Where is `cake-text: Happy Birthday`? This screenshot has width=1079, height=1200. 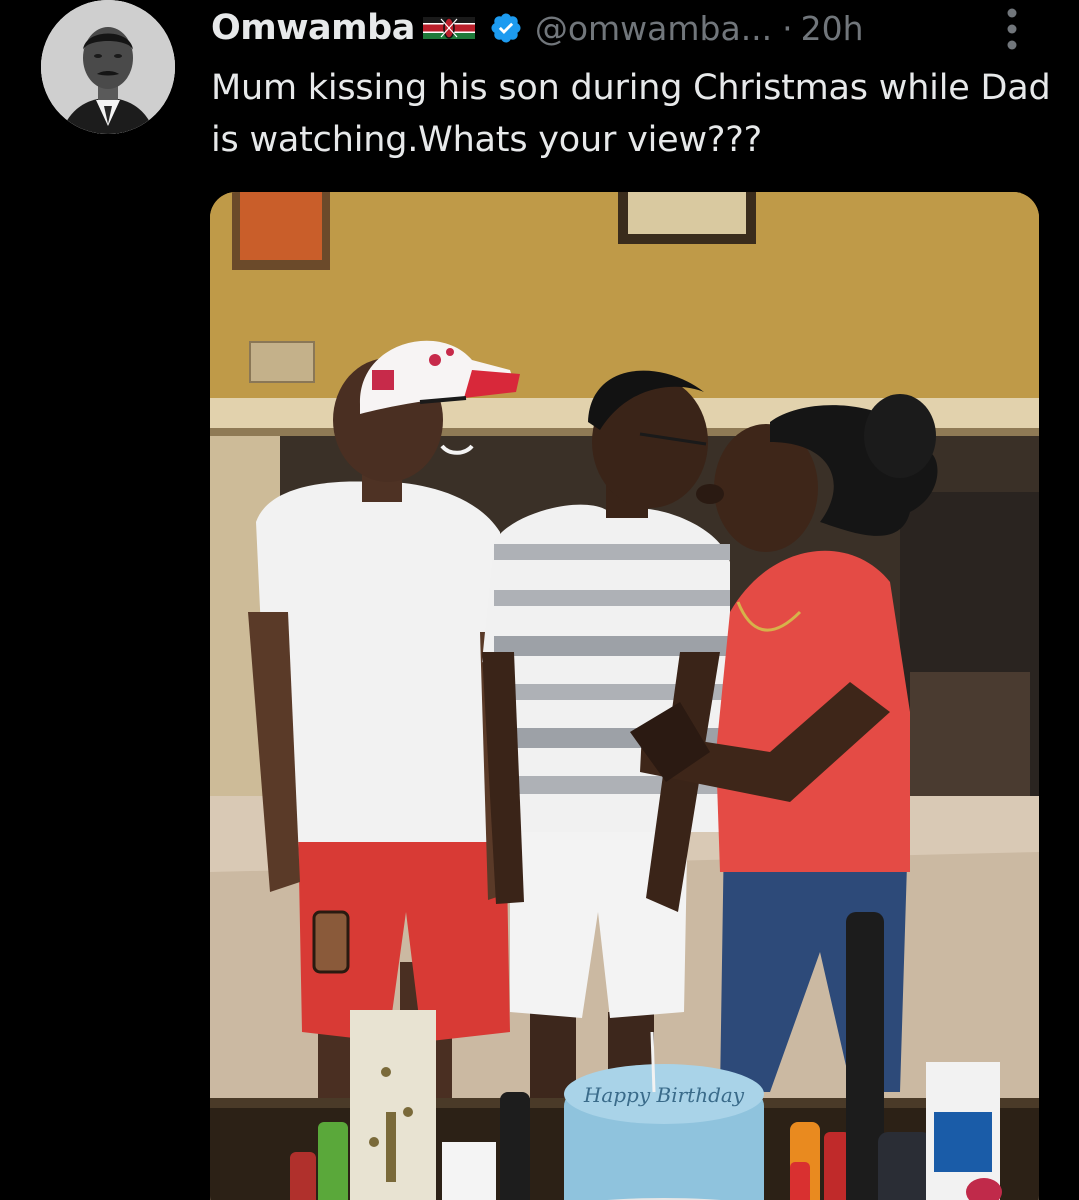
cake-text: Happy Birthday is located at coordinates (664, 1095).